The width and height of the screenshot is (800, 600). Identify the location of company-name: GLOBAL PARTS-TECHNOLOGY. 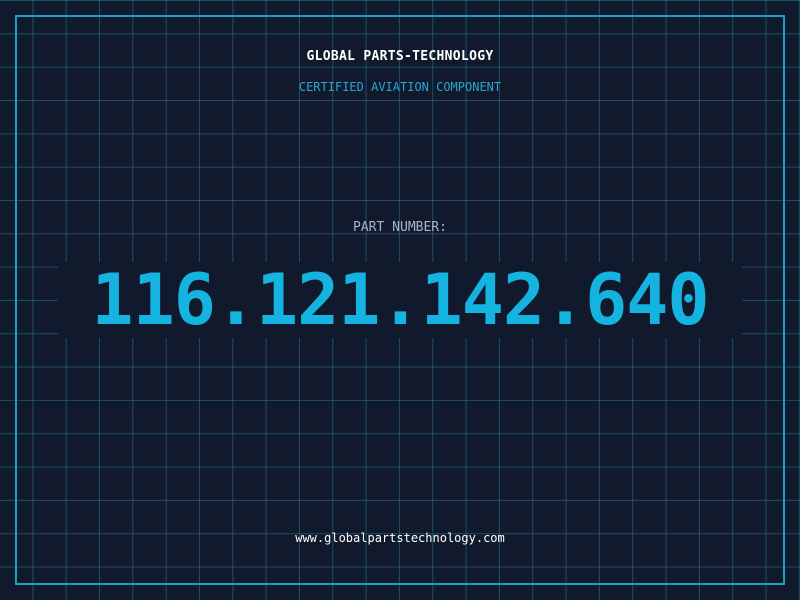
(400, 56).